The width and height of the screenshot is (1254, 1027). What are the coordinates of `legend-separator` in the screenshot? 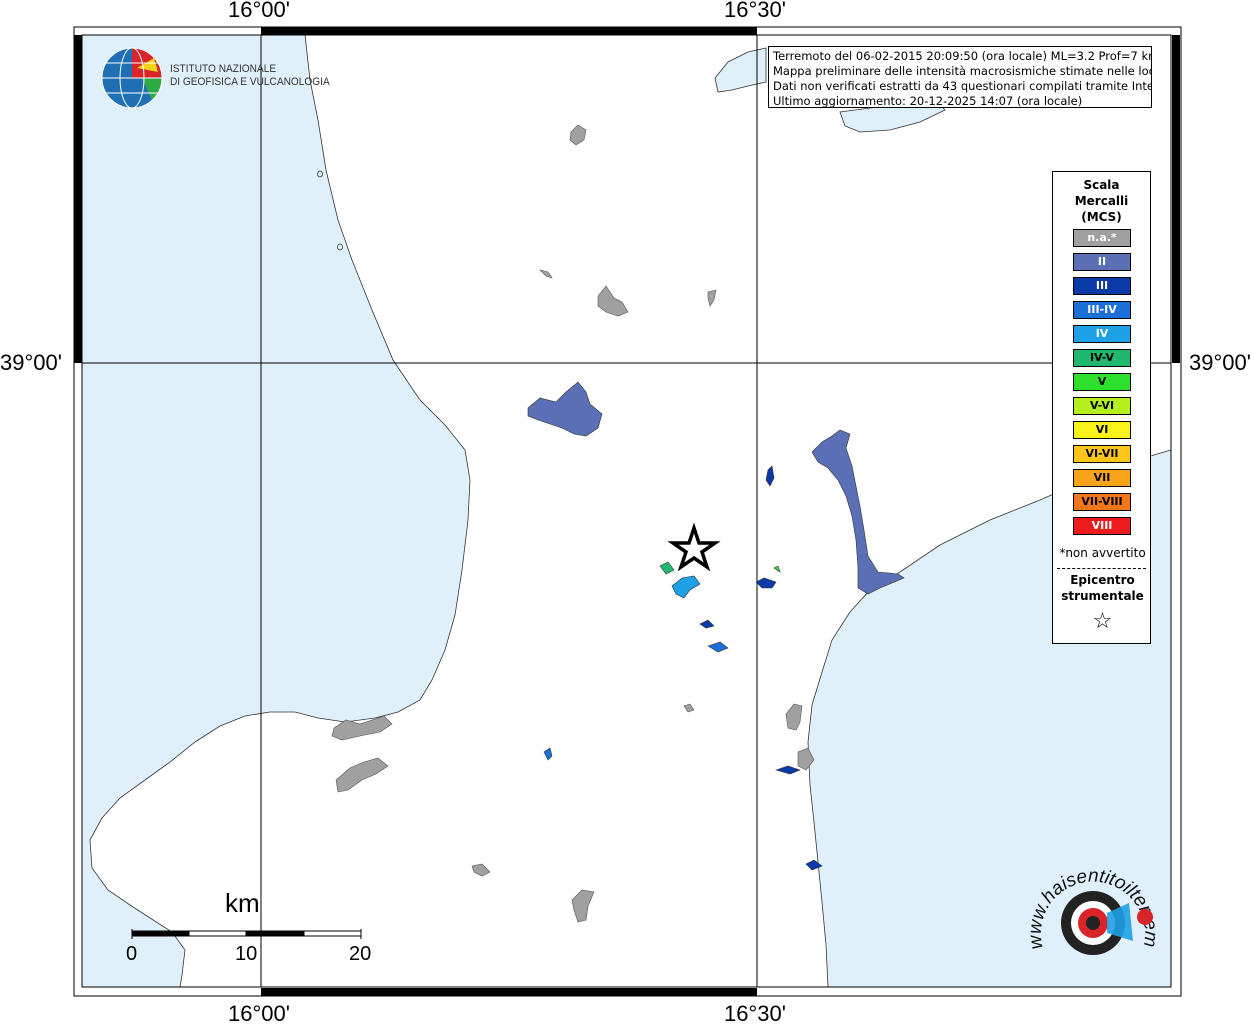 It's located at (1101, 568).